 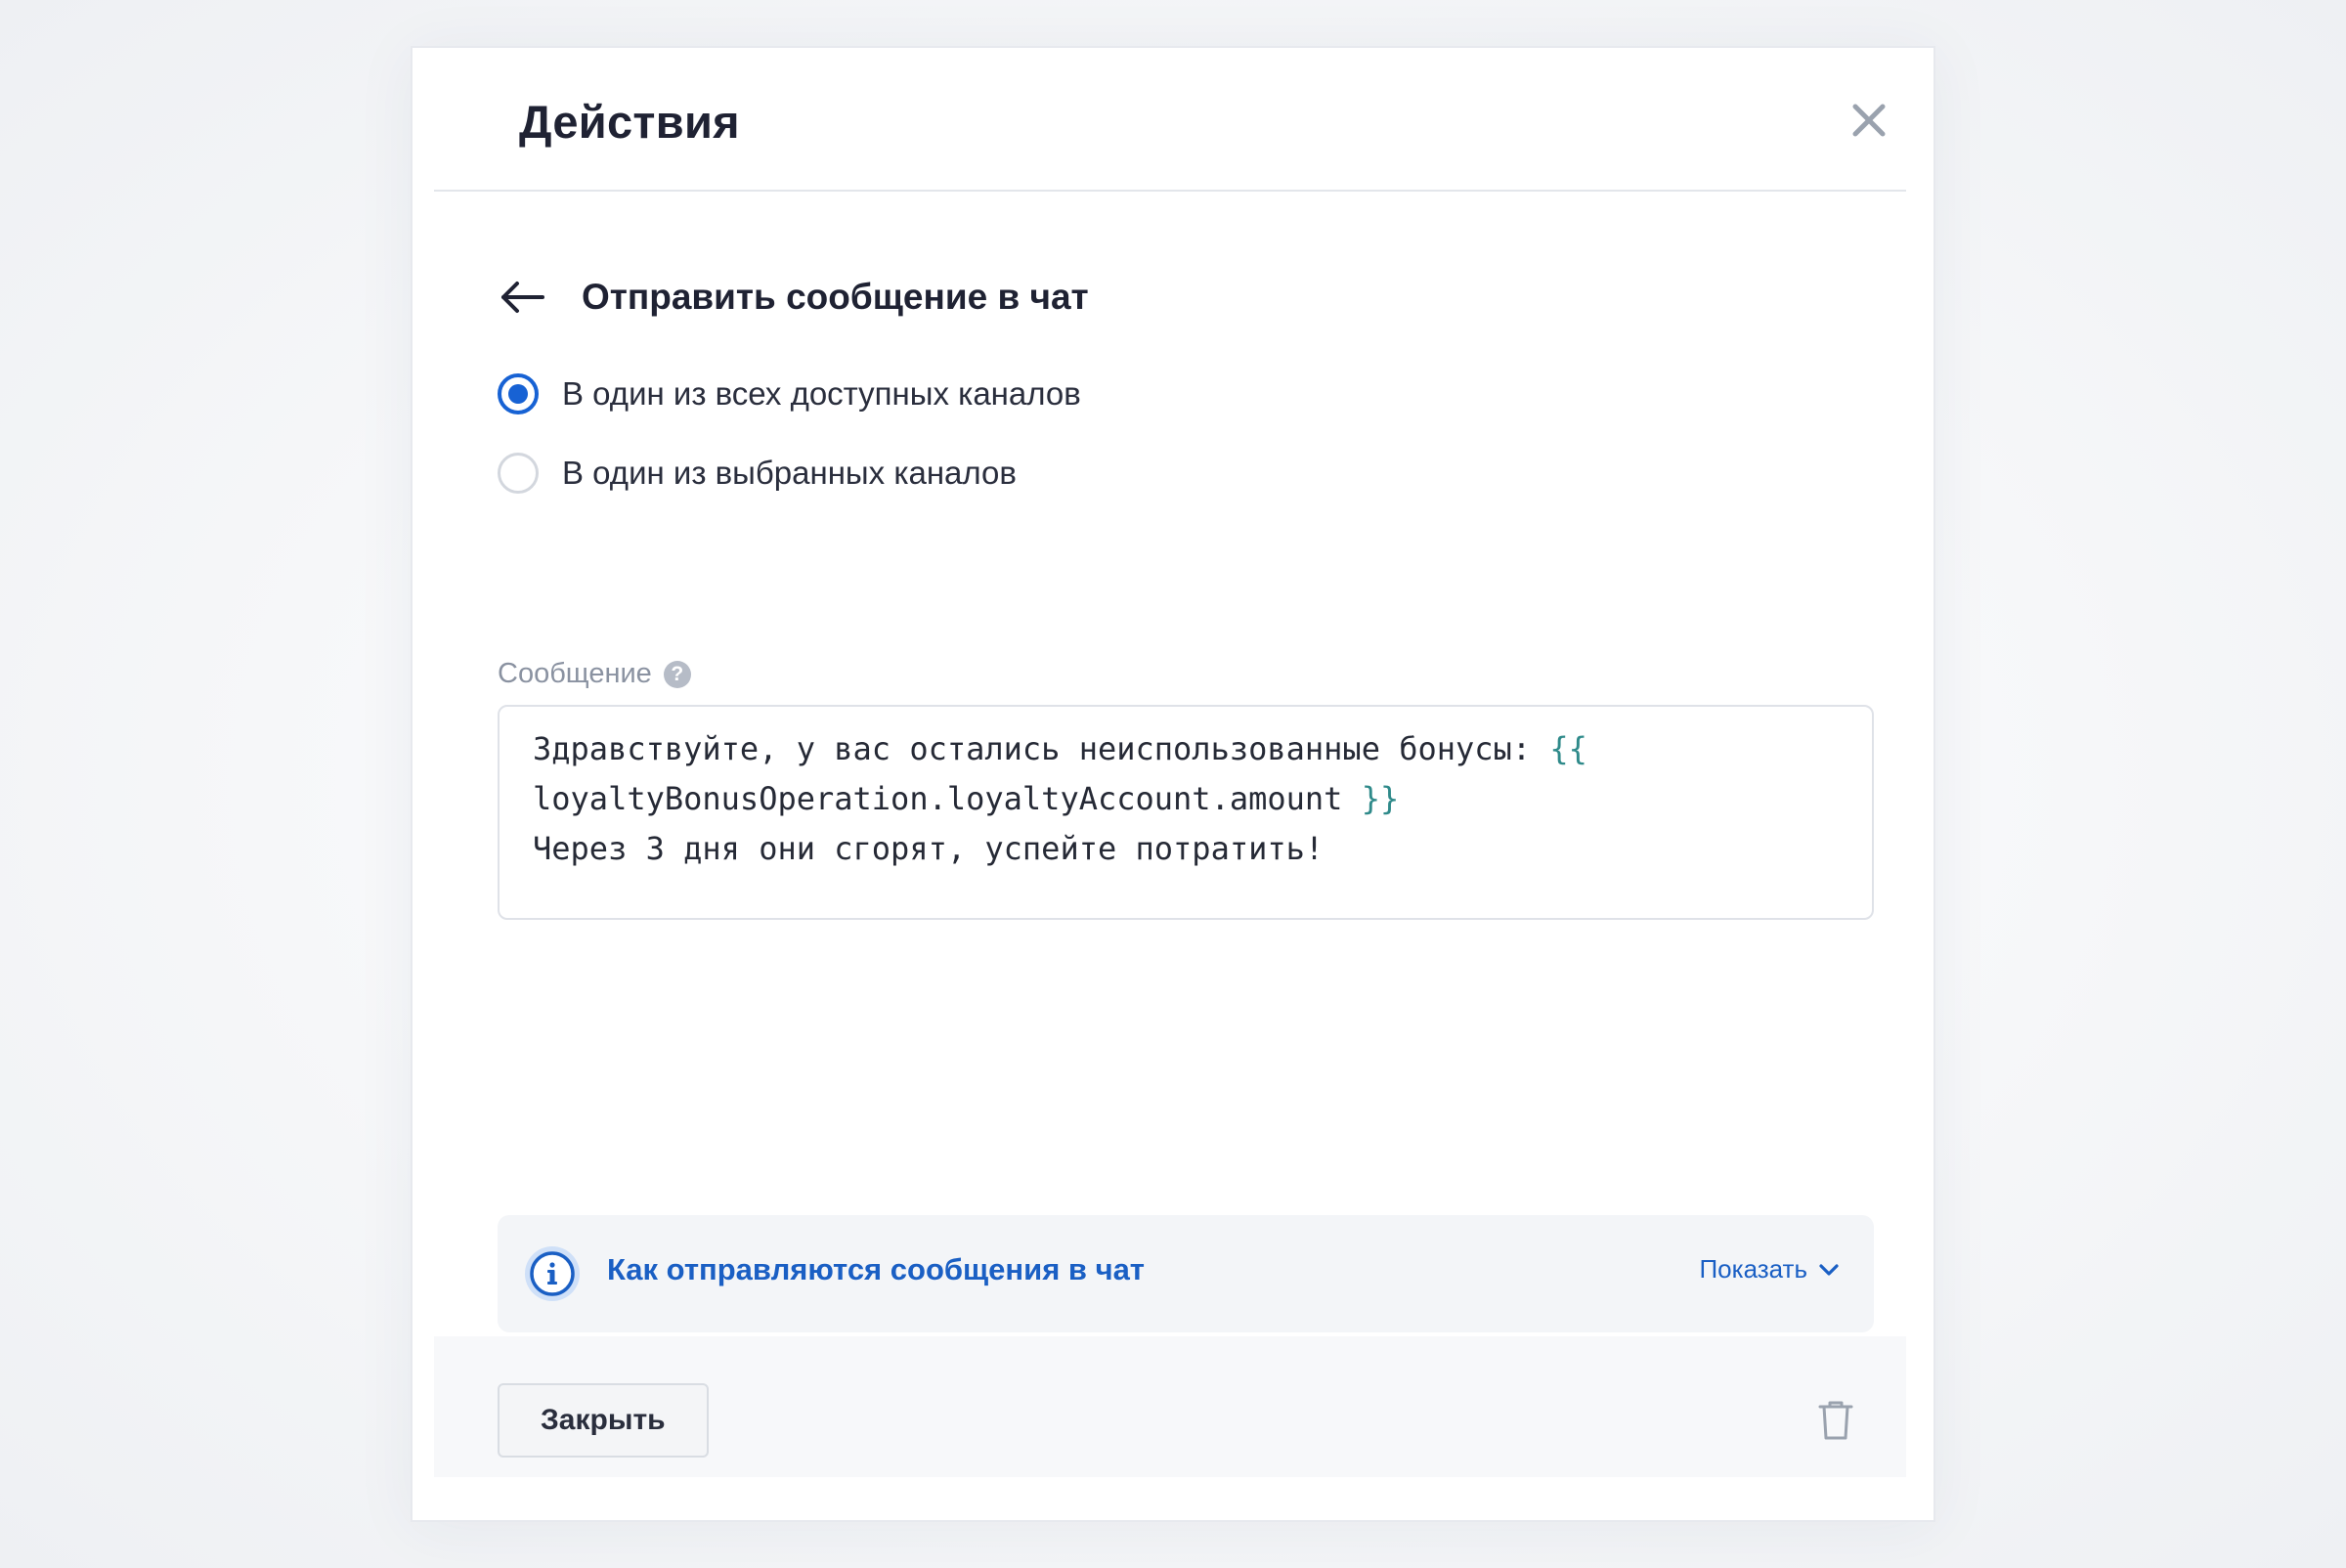 What do you see at coordinates (629, 122) in the screenshot?
I see `modal-title: Действия` at bounding box center [629, 122].